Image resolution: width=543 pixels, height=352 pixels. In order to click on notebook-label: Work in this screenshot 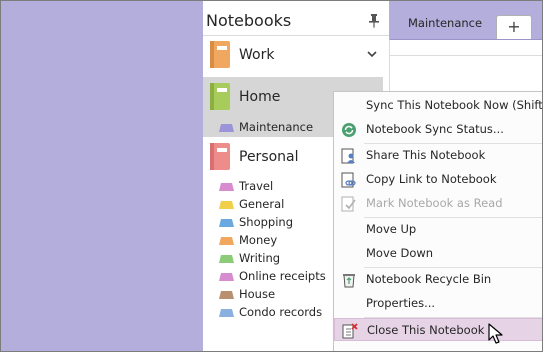, I will do `click(257, 55)`.